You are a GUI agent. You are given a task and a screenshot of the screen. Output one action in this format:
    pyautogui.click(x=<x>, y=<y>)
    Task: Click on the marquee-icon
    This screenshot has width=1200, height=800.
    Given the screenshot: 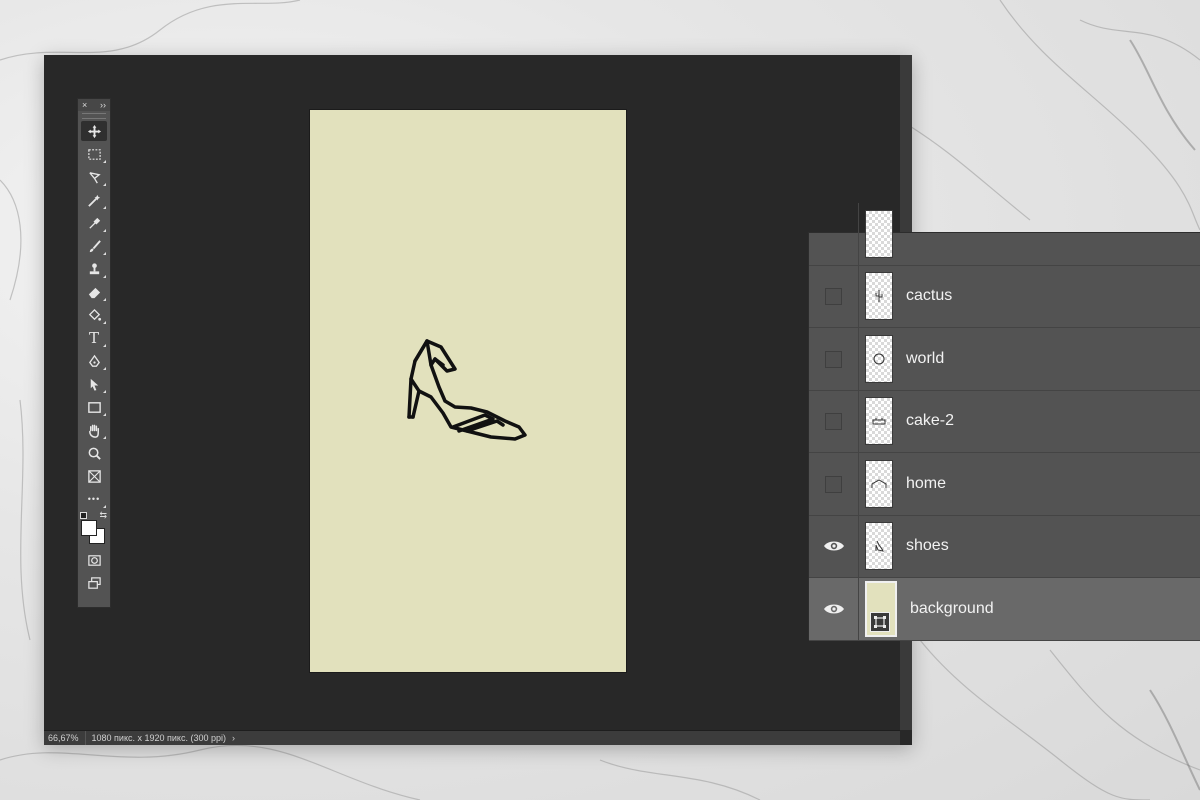 What is the action you would take?
    pyautogui.click(x=94, y=154)
    